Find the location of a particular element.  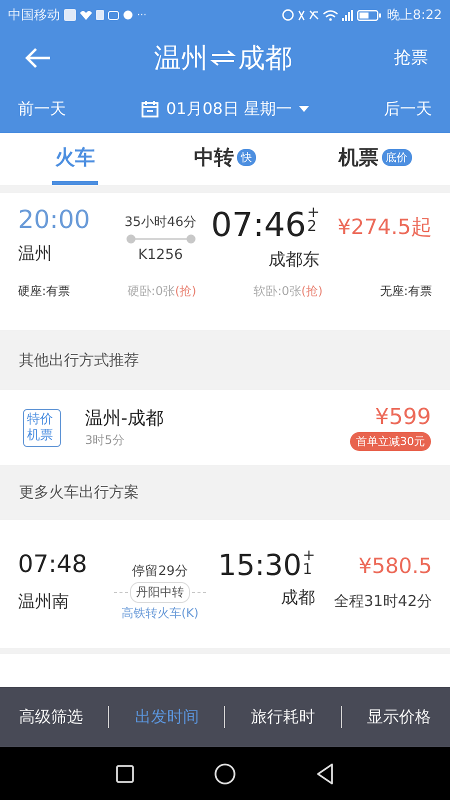

origin-city: 温州 is located at coordinates (181, 59).